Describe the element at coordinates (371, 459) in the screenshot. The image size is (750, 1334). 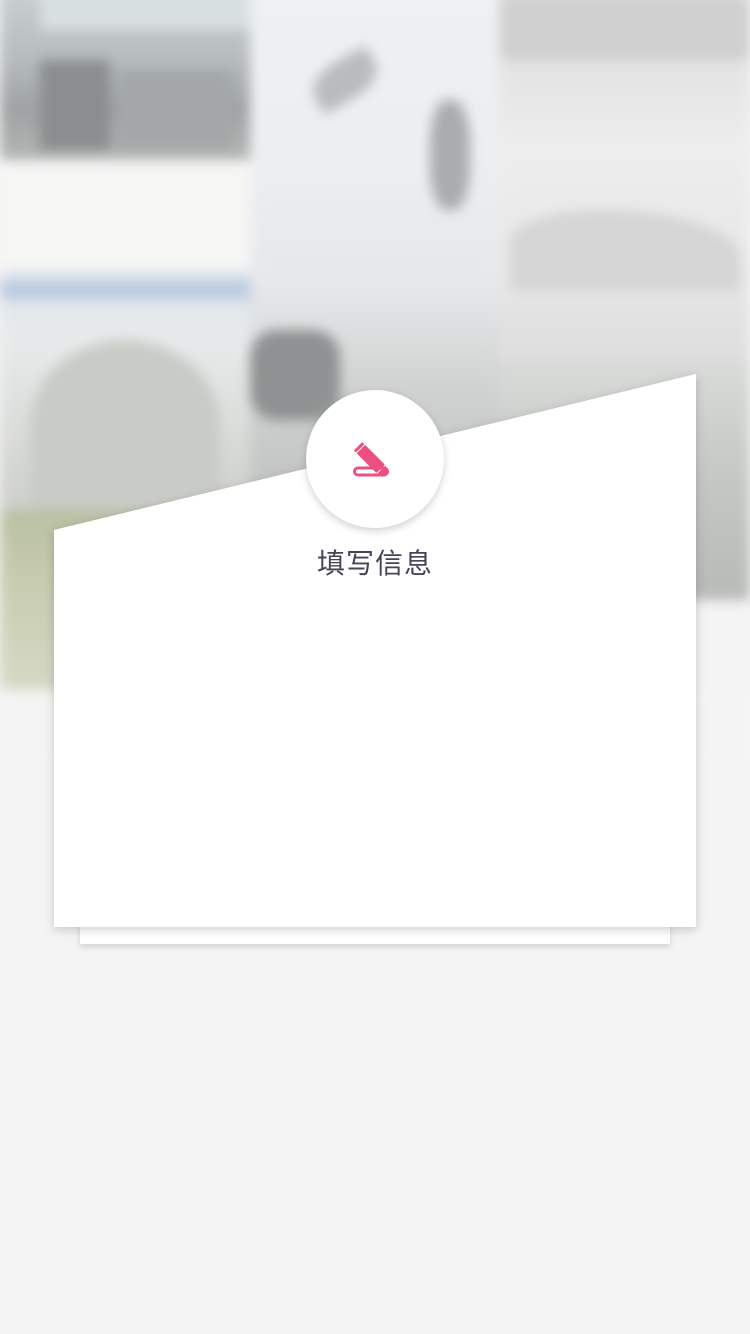
I see `pencil-write-icon` at that location.